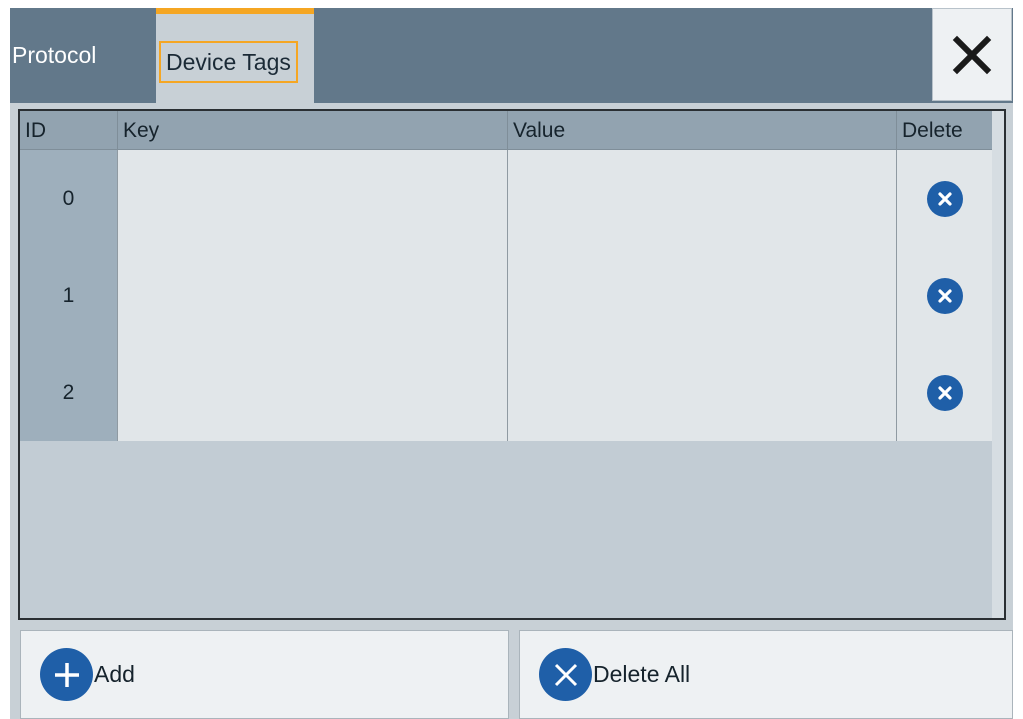 Image resolution: width=1023 pixels, height=719 pixels. Describe the element at coordinates (69, 130) in the screenshot. I see `column-header-id: ID` at that location.